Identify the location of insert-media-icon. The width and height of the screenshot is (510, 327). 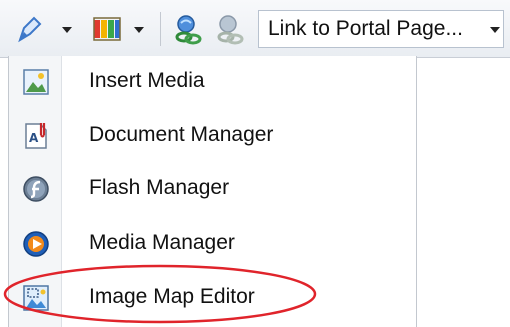
(36, 82).